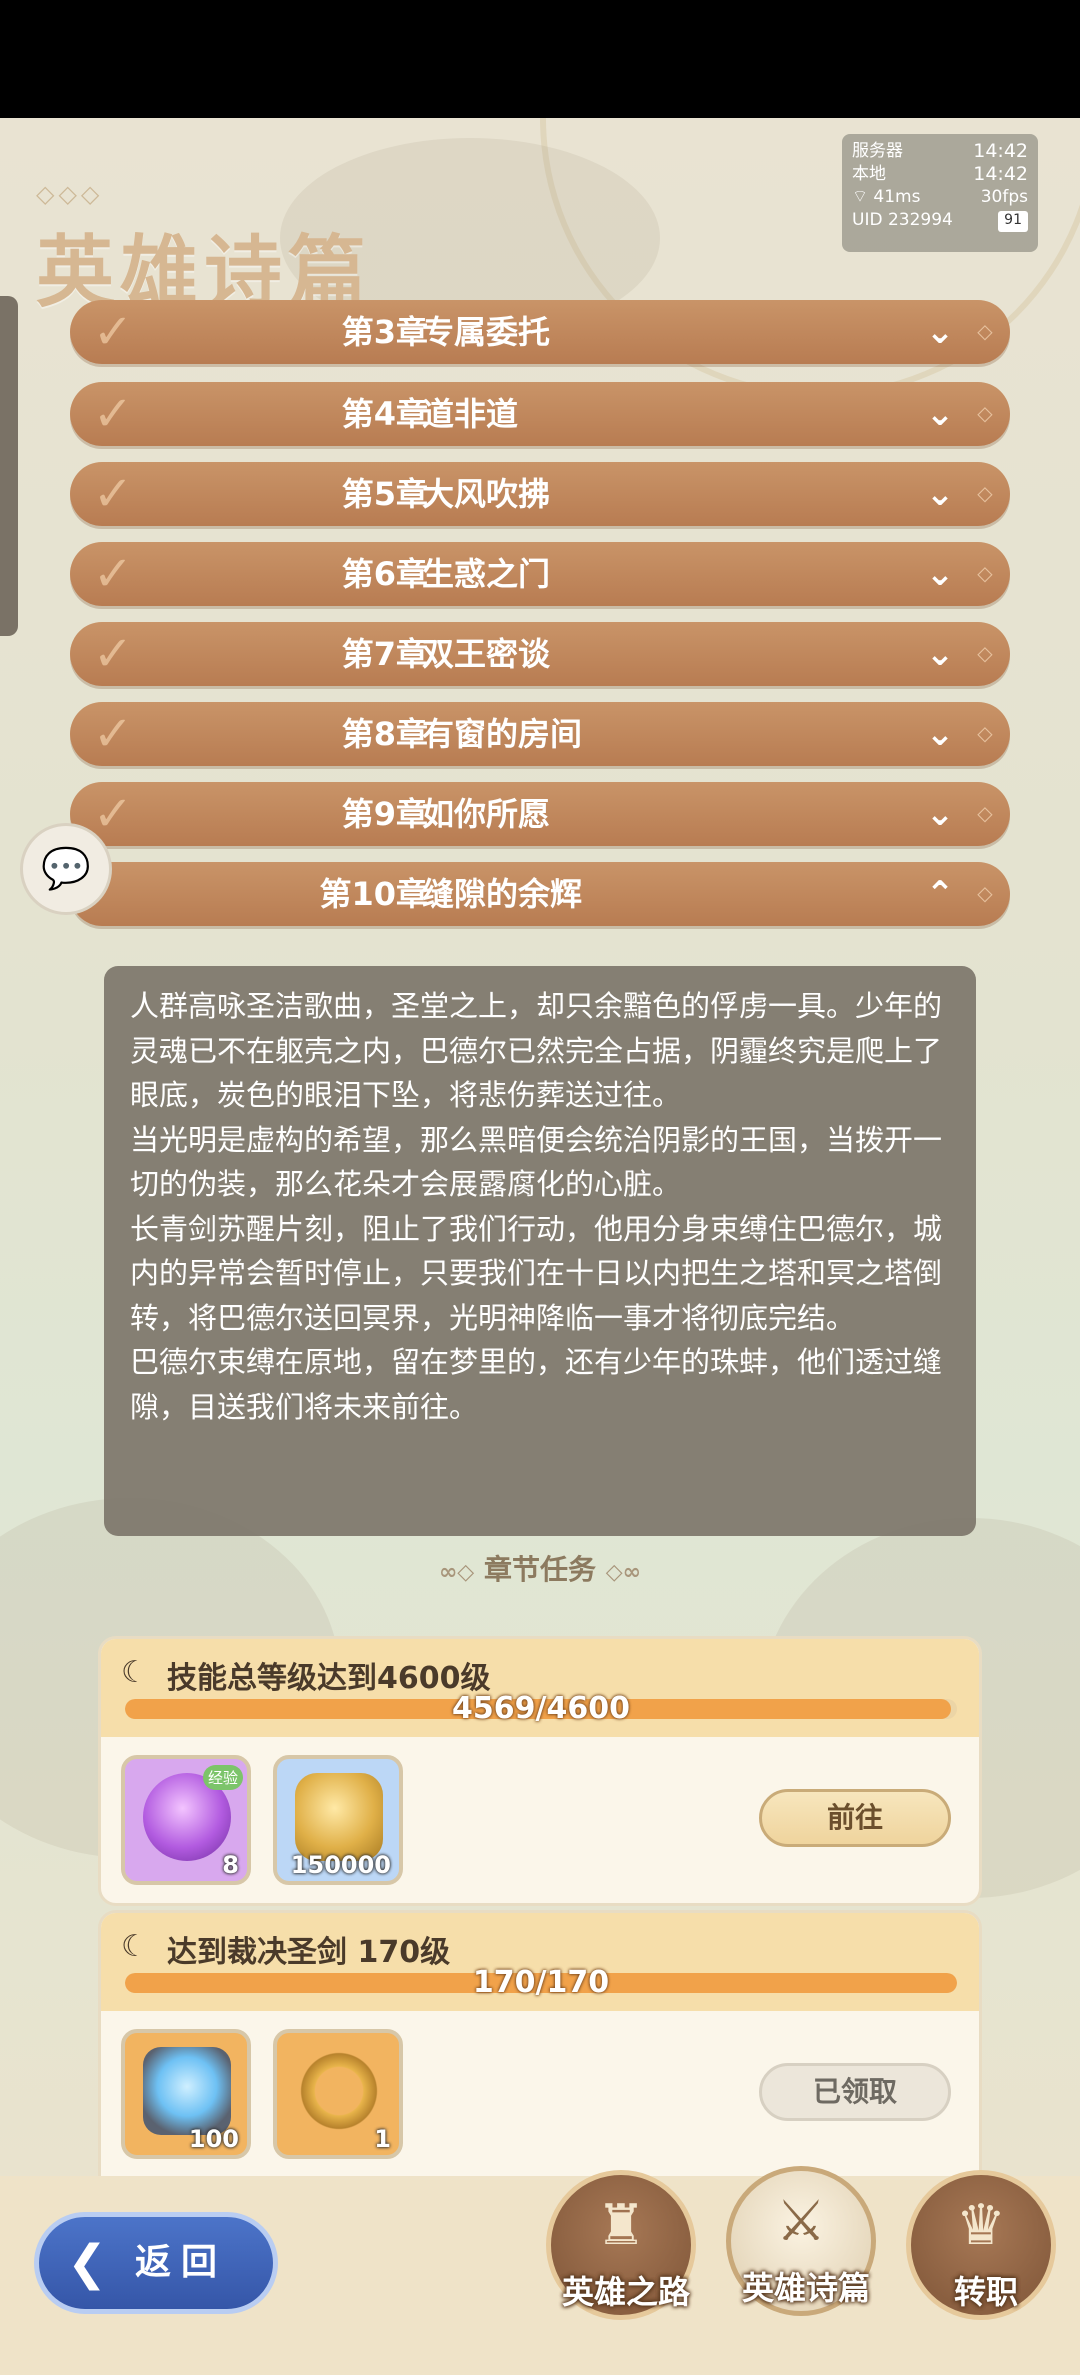 This screenshot has width=1080, height=2375. What do you see at coordinates (384, 494) in the screenshot?
I see `chapter-number: 第5章` at bounding box center [384, 494].